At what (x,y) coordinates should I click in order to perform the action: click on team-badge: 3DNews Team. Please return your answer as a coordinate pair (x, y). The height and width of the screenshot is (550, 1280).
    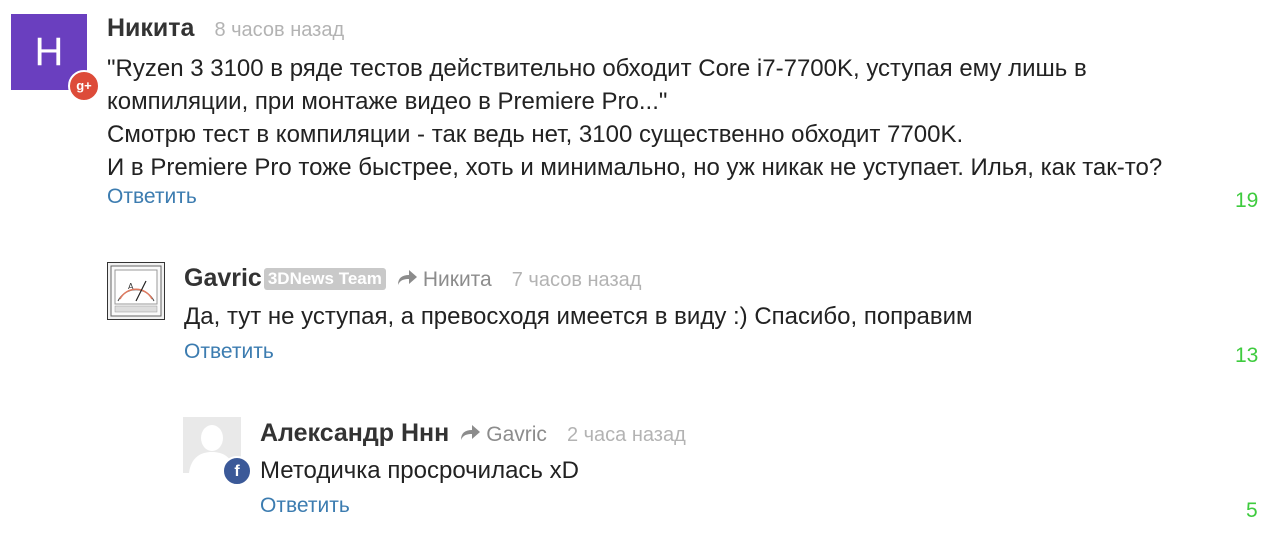
    Looking at the image, I should click on (324, 279).